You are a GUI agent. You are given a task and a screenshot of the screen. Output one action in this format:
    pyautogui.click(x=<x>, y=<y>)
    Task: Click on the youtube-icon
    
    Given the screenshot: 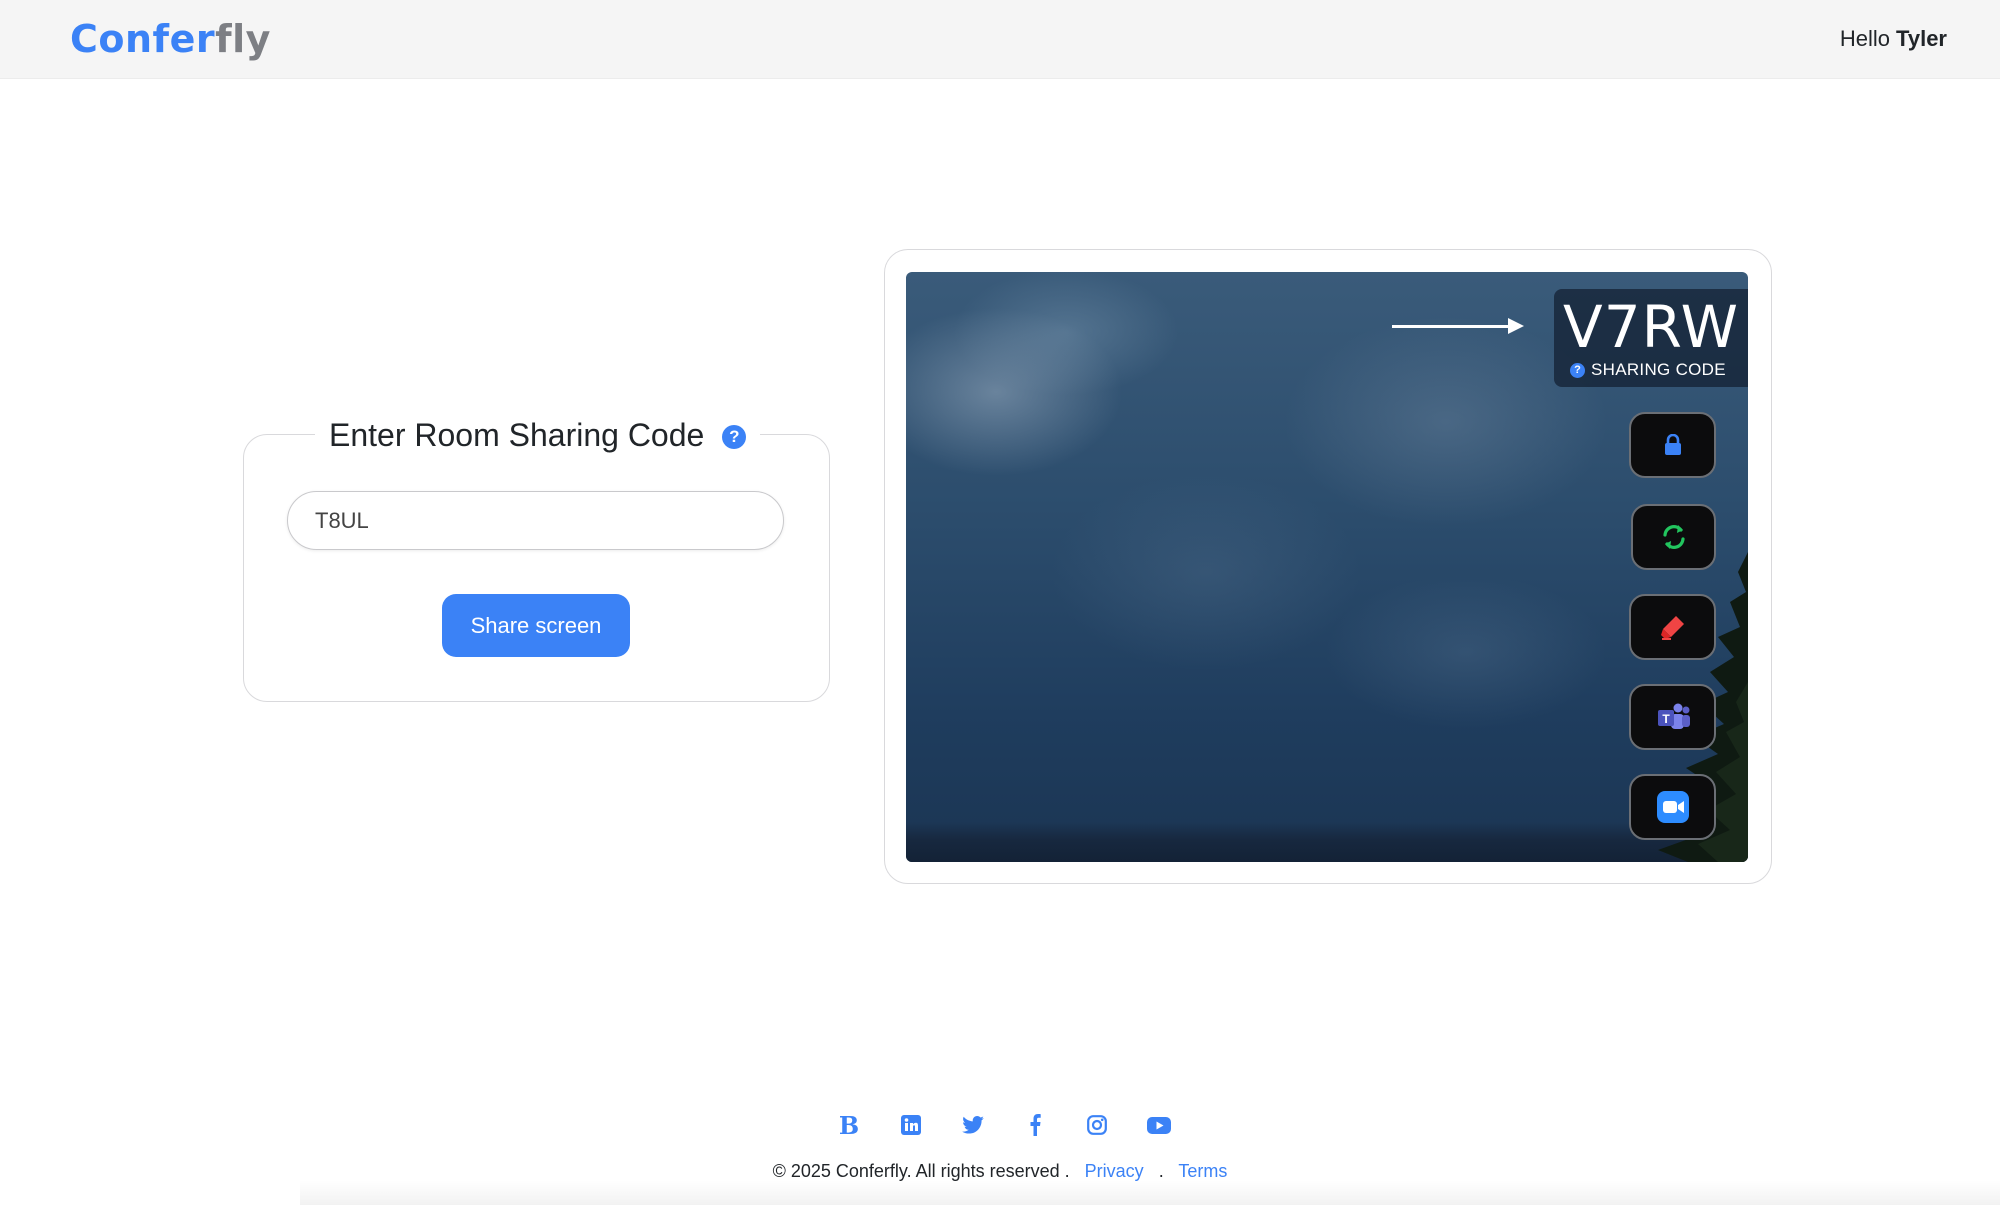 What is the action you would take?
    pyautogui.click(x=1159, y=1125)
    